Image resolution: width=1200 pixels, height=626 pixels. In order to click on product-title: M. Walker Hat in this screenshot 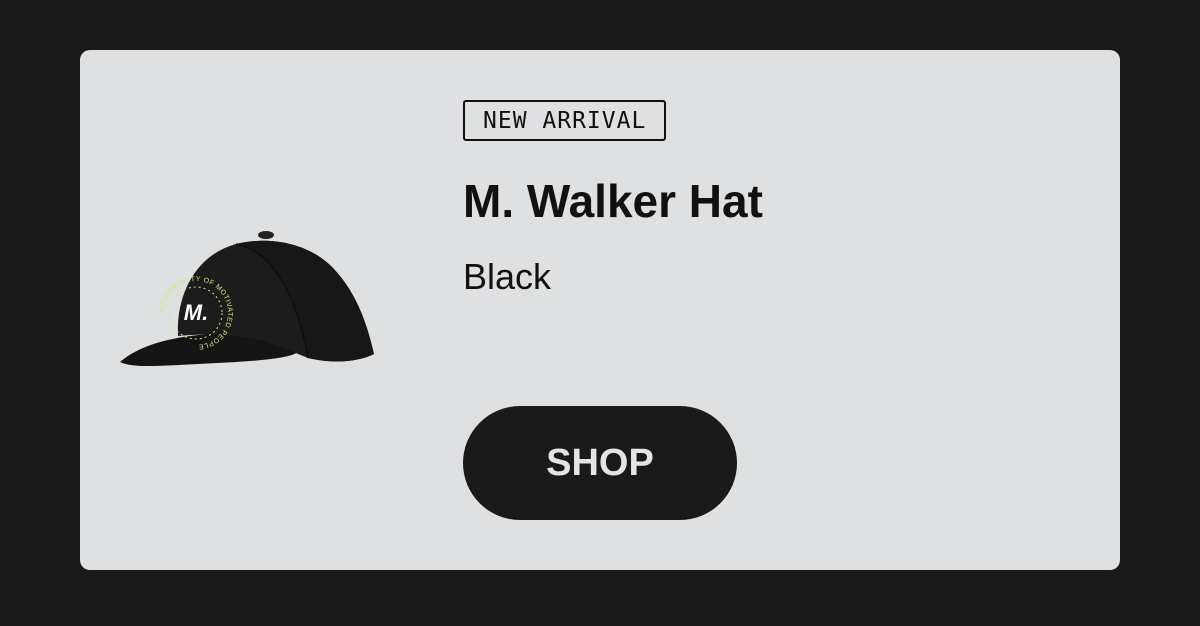, I will do `click(613, 201)`.